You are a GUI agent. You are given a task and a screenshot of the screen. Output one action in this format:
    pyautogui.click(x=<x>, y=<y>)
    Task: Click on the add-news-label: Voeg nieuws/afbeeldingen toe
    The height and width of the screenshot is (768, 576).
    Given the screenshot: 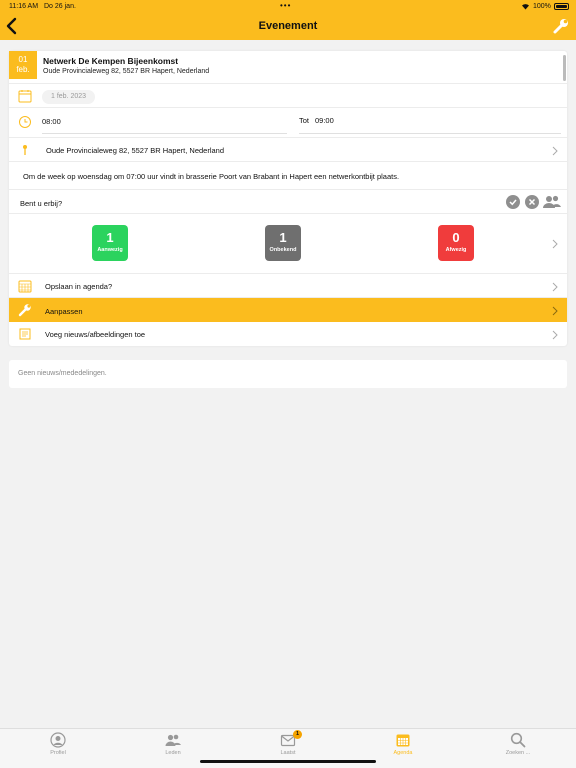 What is the action you would take?
    pyautogui.click(x=95, y=334)
    